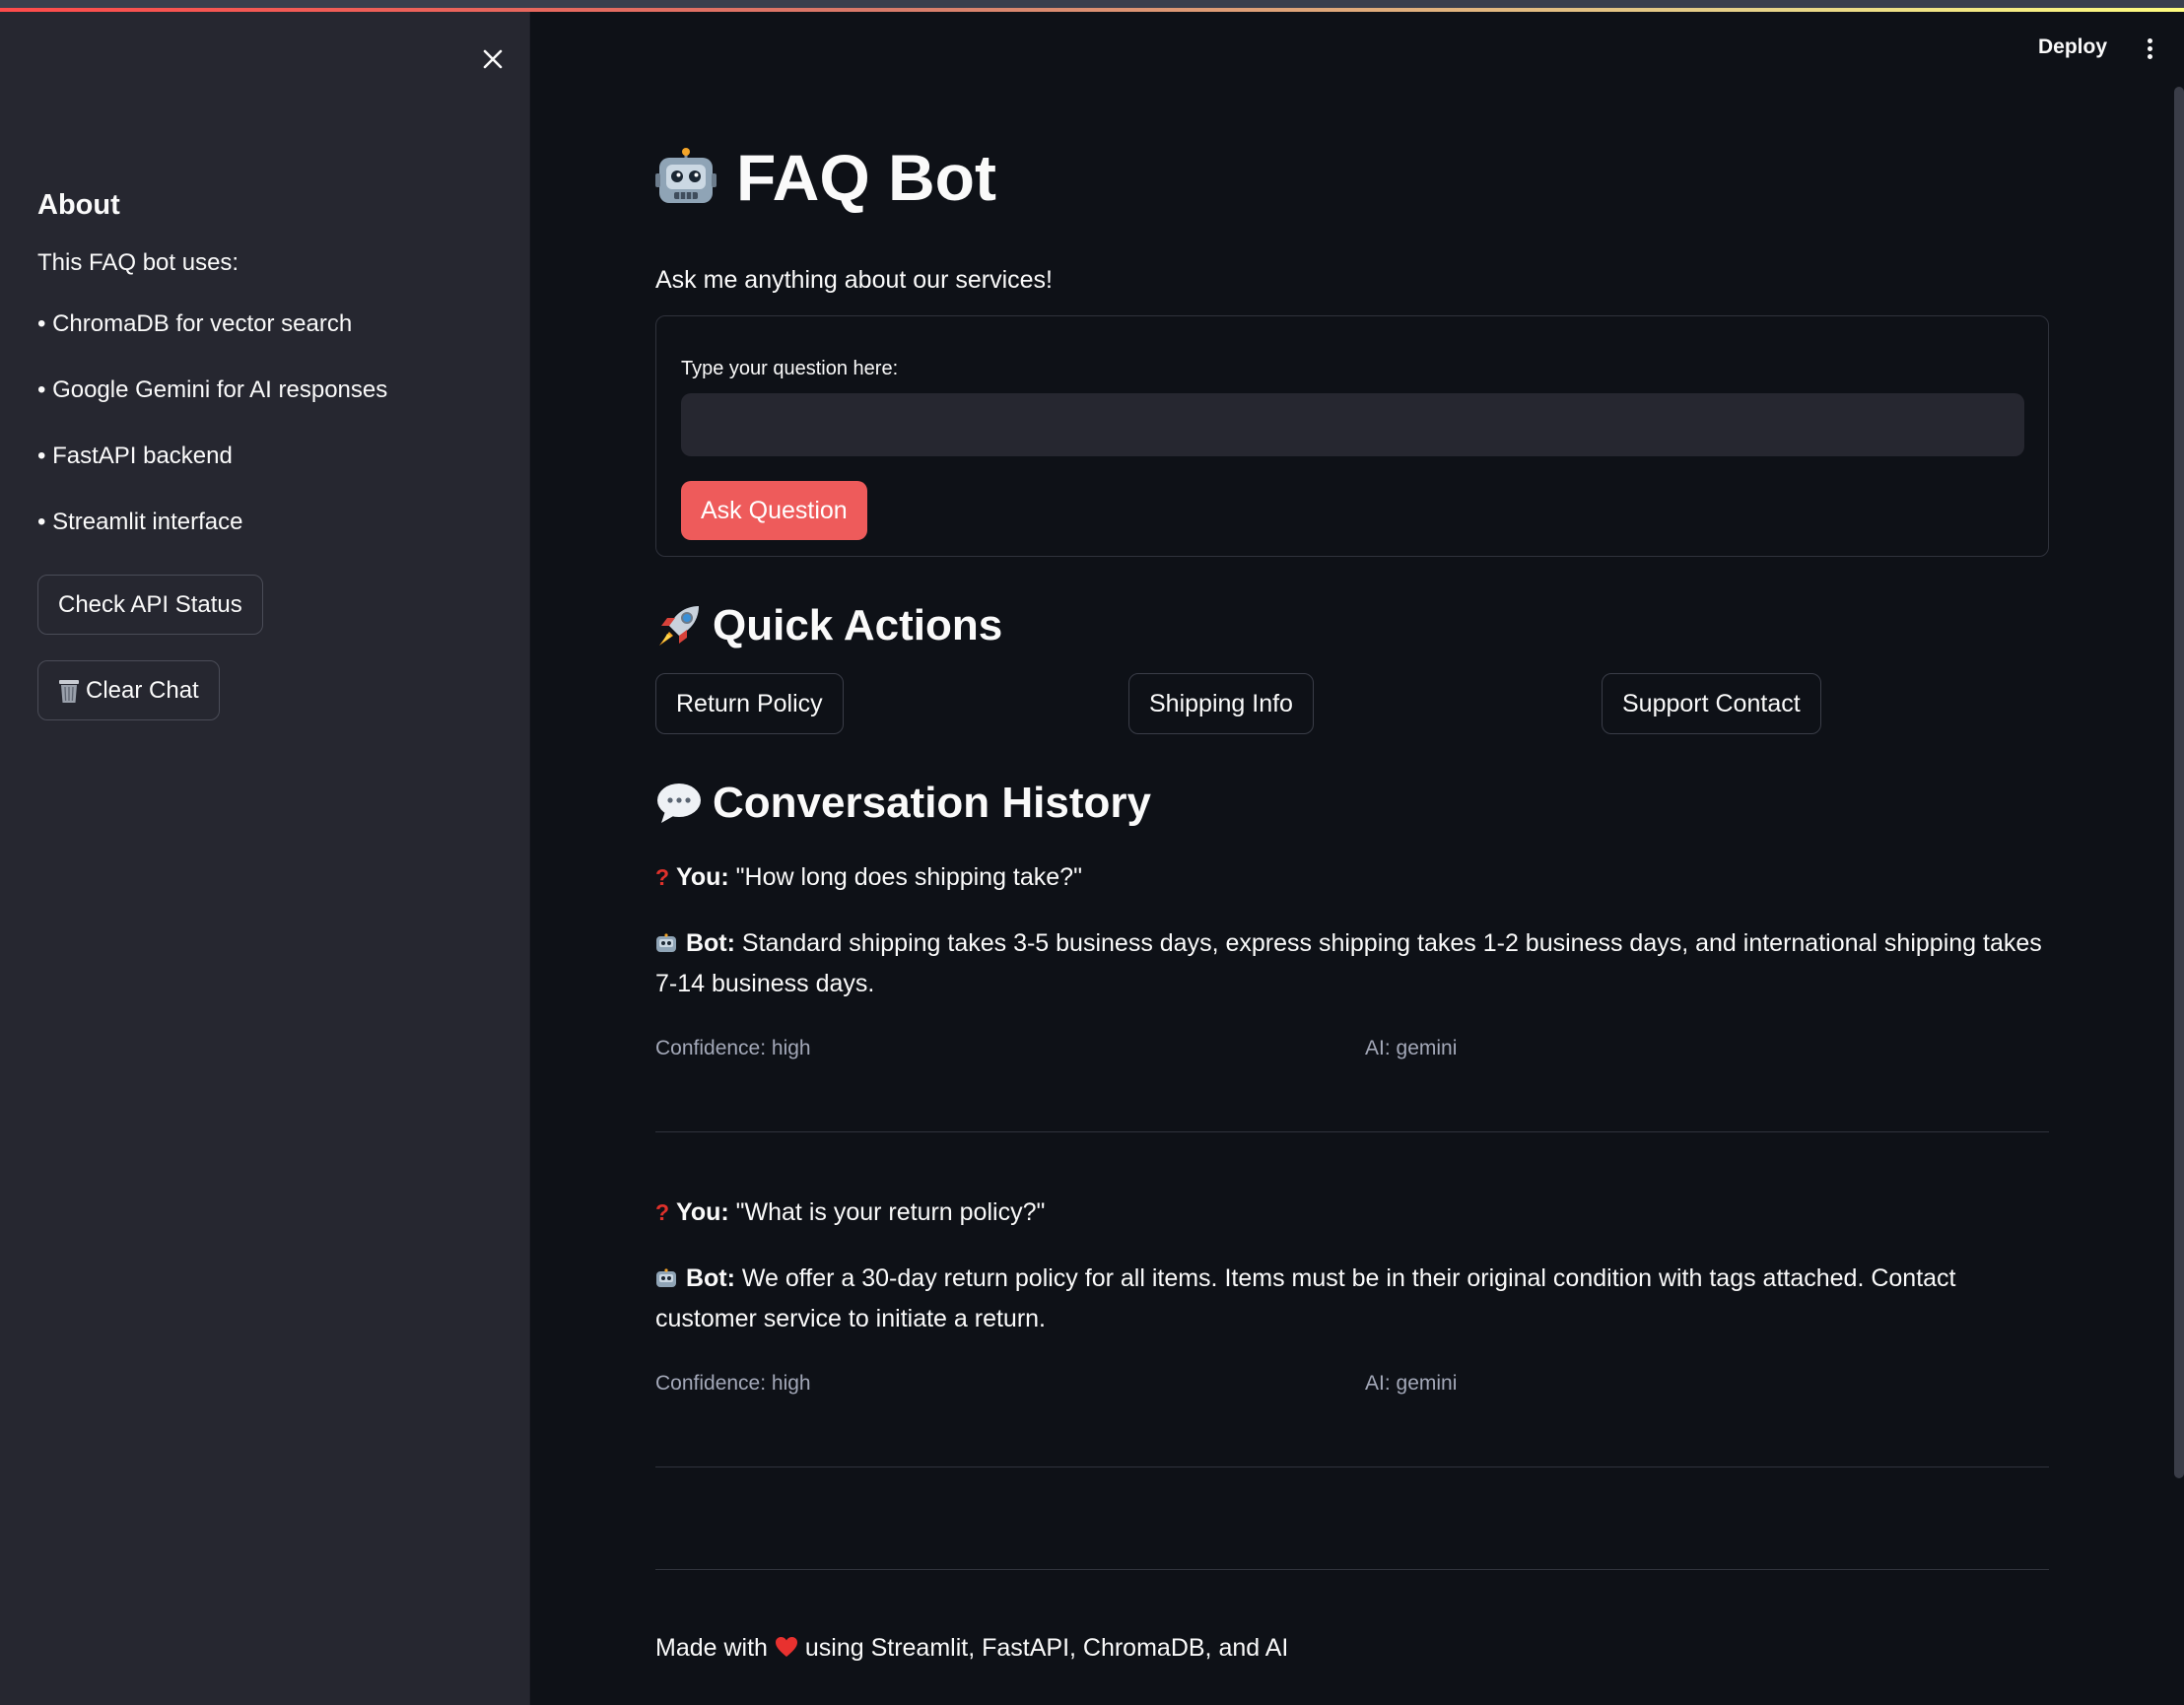 The width and height of the screenshot is (2184, 1705). I want to click on top-decoration-stripe, so click(1092, 6).